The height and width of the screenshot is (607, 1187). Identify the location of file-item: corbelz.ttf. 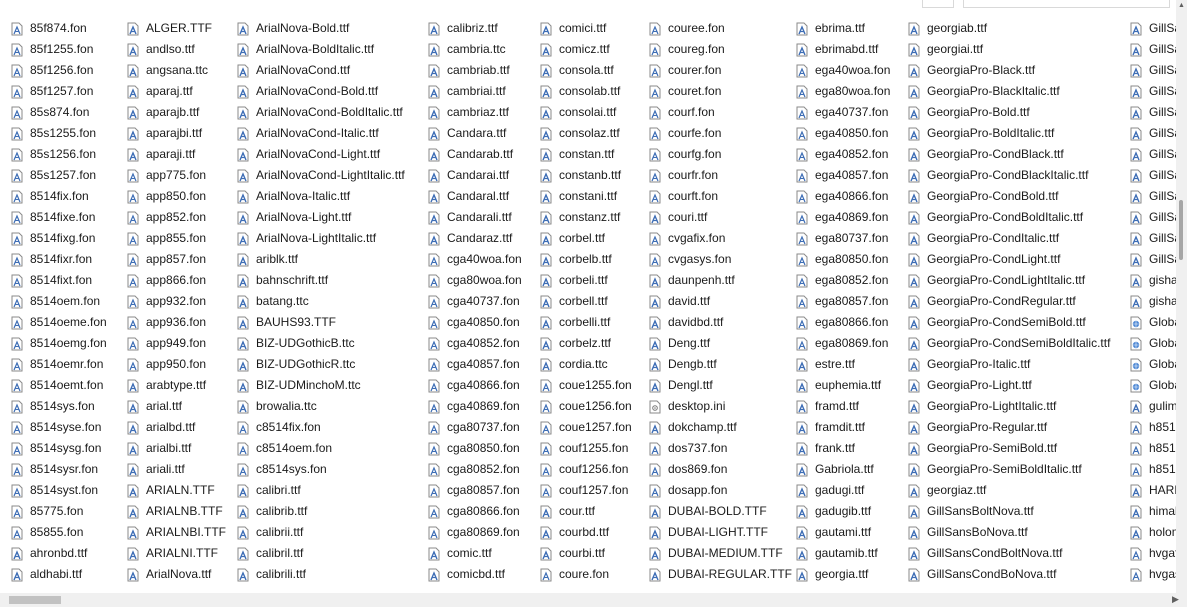
(575, 343).